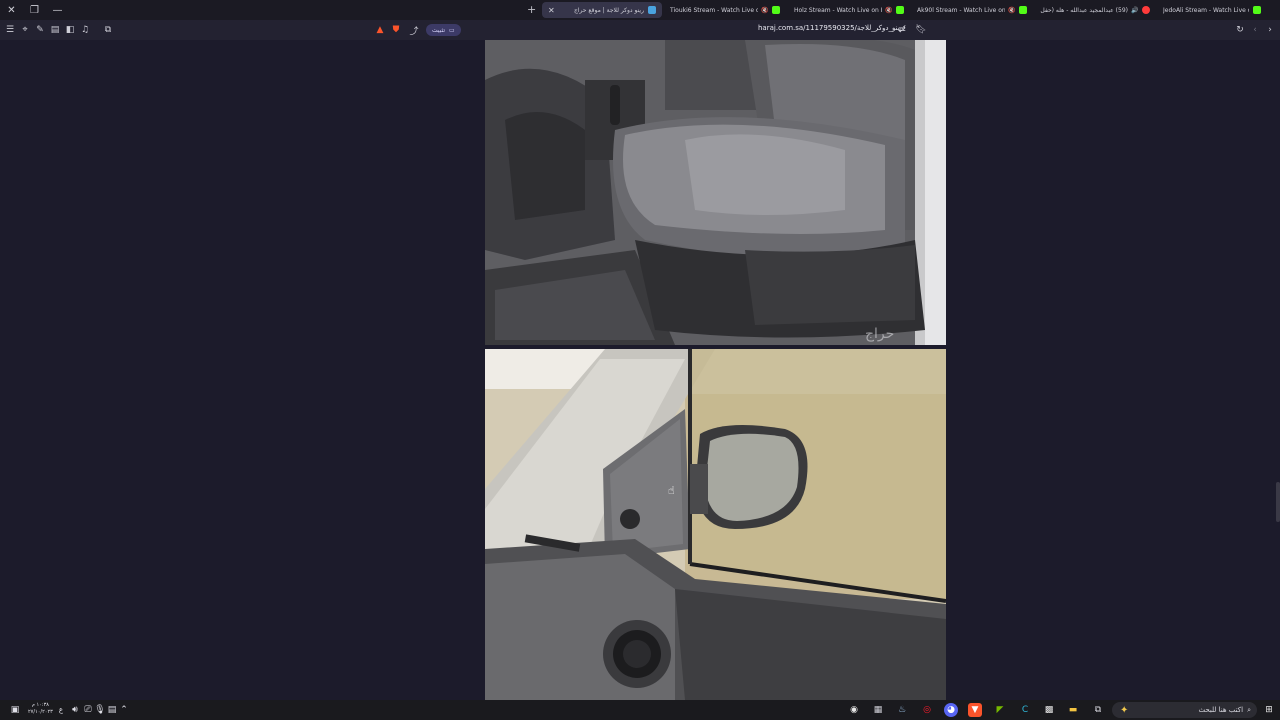  Describe the element at coordinates (1269, 710) in the screenshot. I see `start-button: ⊞` at that location.